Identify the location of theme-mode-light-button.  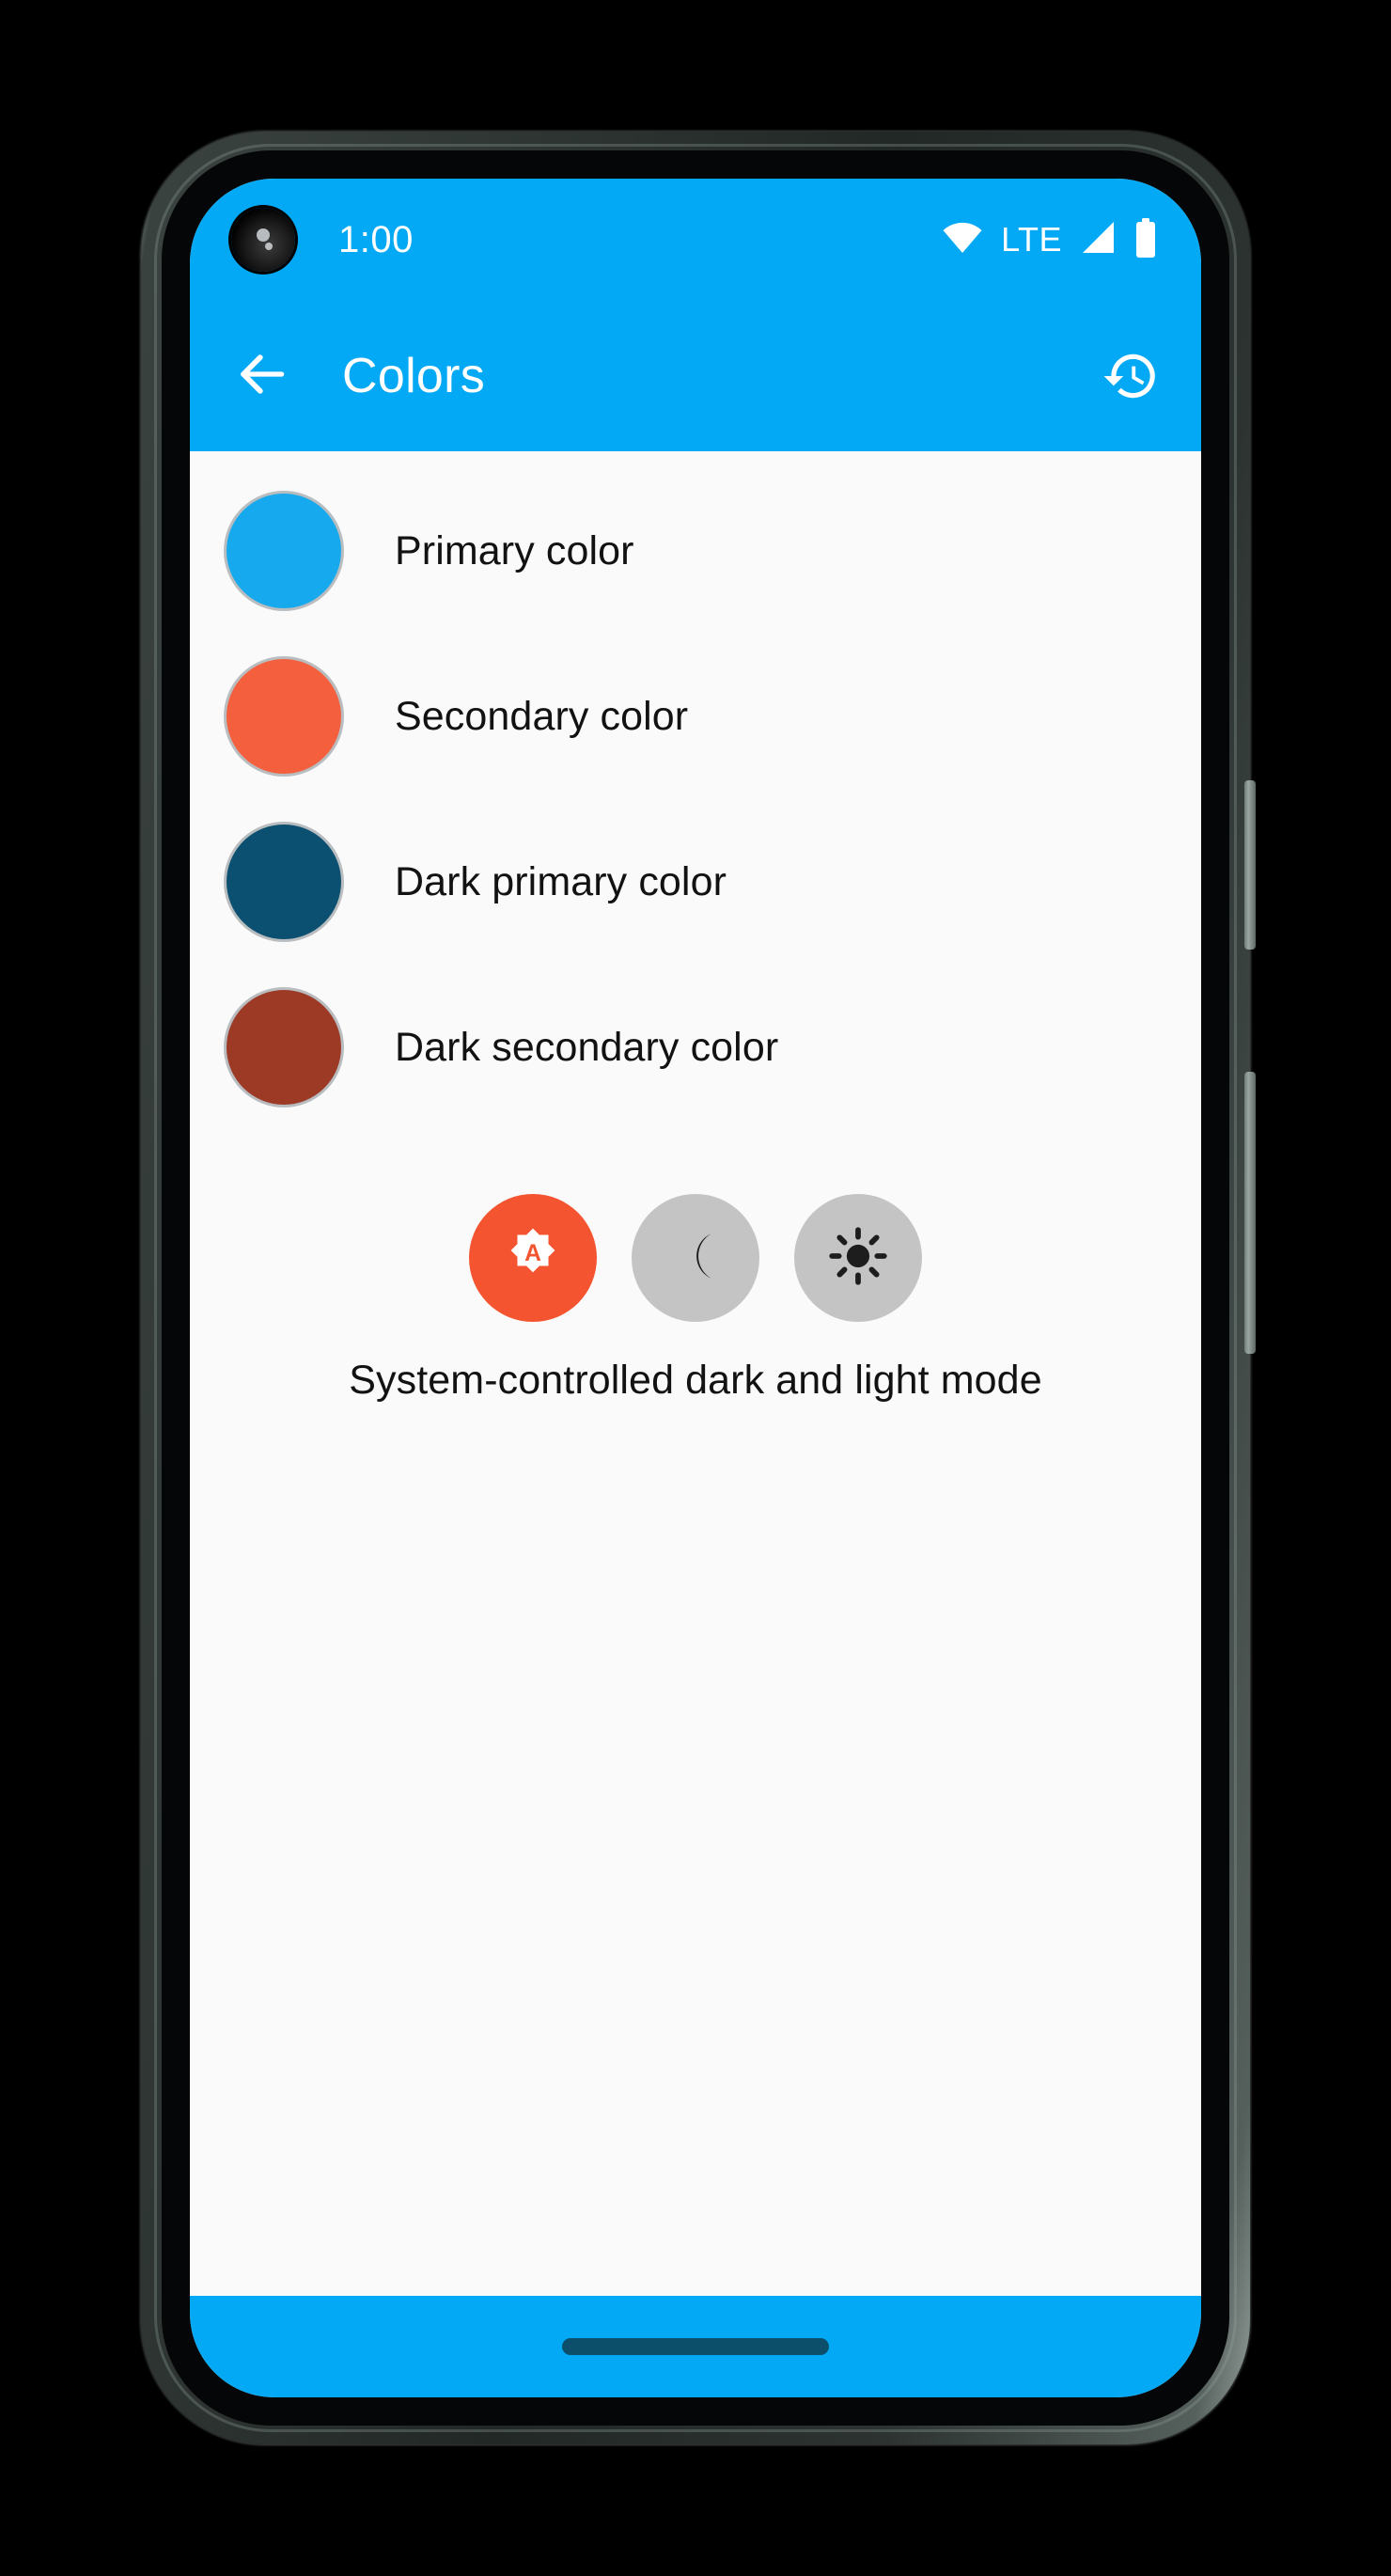
(858, 1258).